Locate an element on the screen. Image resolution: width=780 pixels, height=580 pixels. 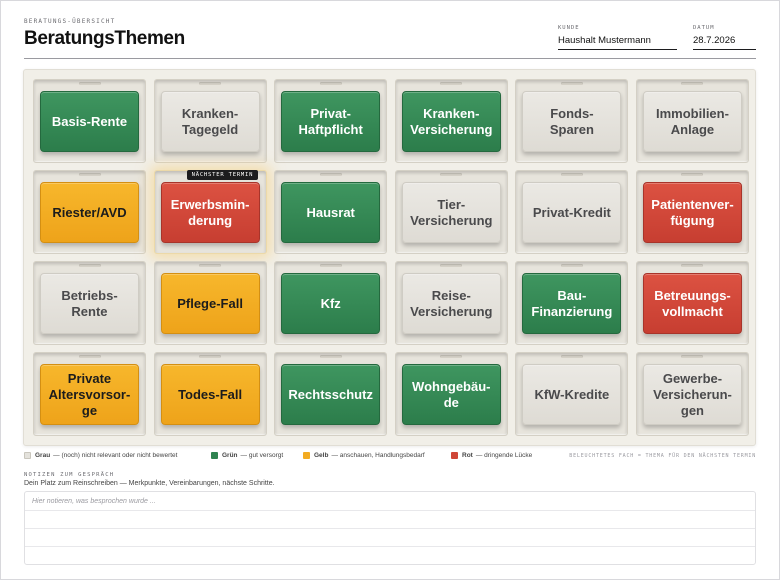
topic-slot: Betriebs- Rente is located at coordinates (89, 303).